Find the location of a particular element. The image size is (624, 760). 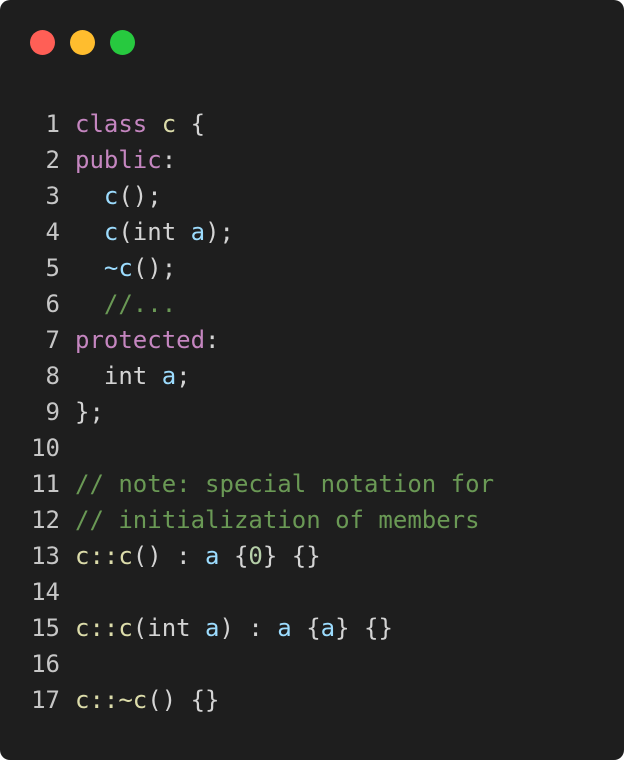

code-text: ~c(); is located at coordinates (125, 268).